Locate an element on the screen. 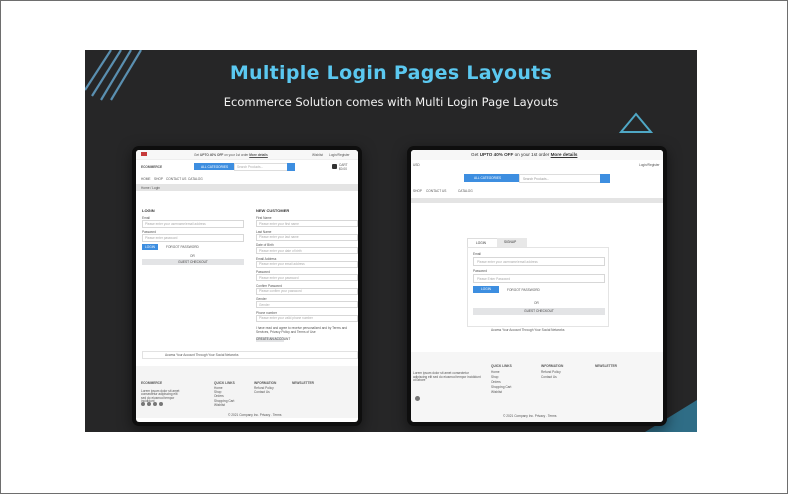 The width and height of the screenshot is (788, 494). register-field-input: Please enter your first name is located at coordinates (307, 223).